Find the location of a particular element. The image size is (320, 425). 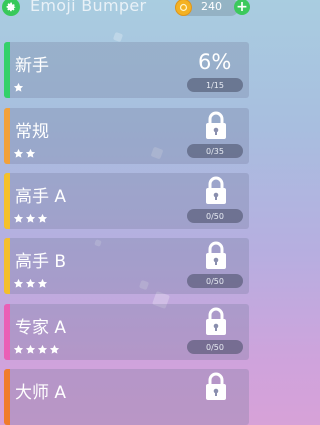

top-bar: Emoji Bumper 240 + is located at coordinates (127, 9).